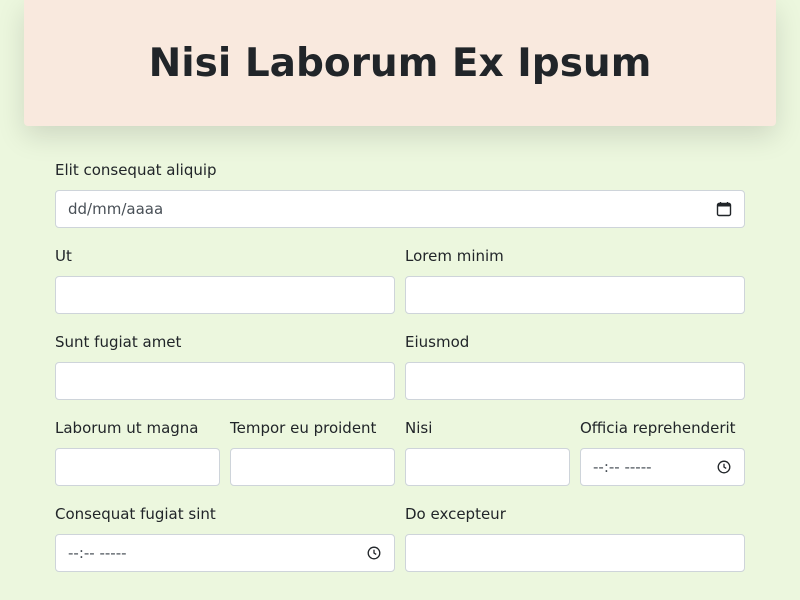 The height and width of the screenshot is (600, 800). I want to click on consequat-fugiat-sint-time-input: --:-- -----, so click(225, 553).